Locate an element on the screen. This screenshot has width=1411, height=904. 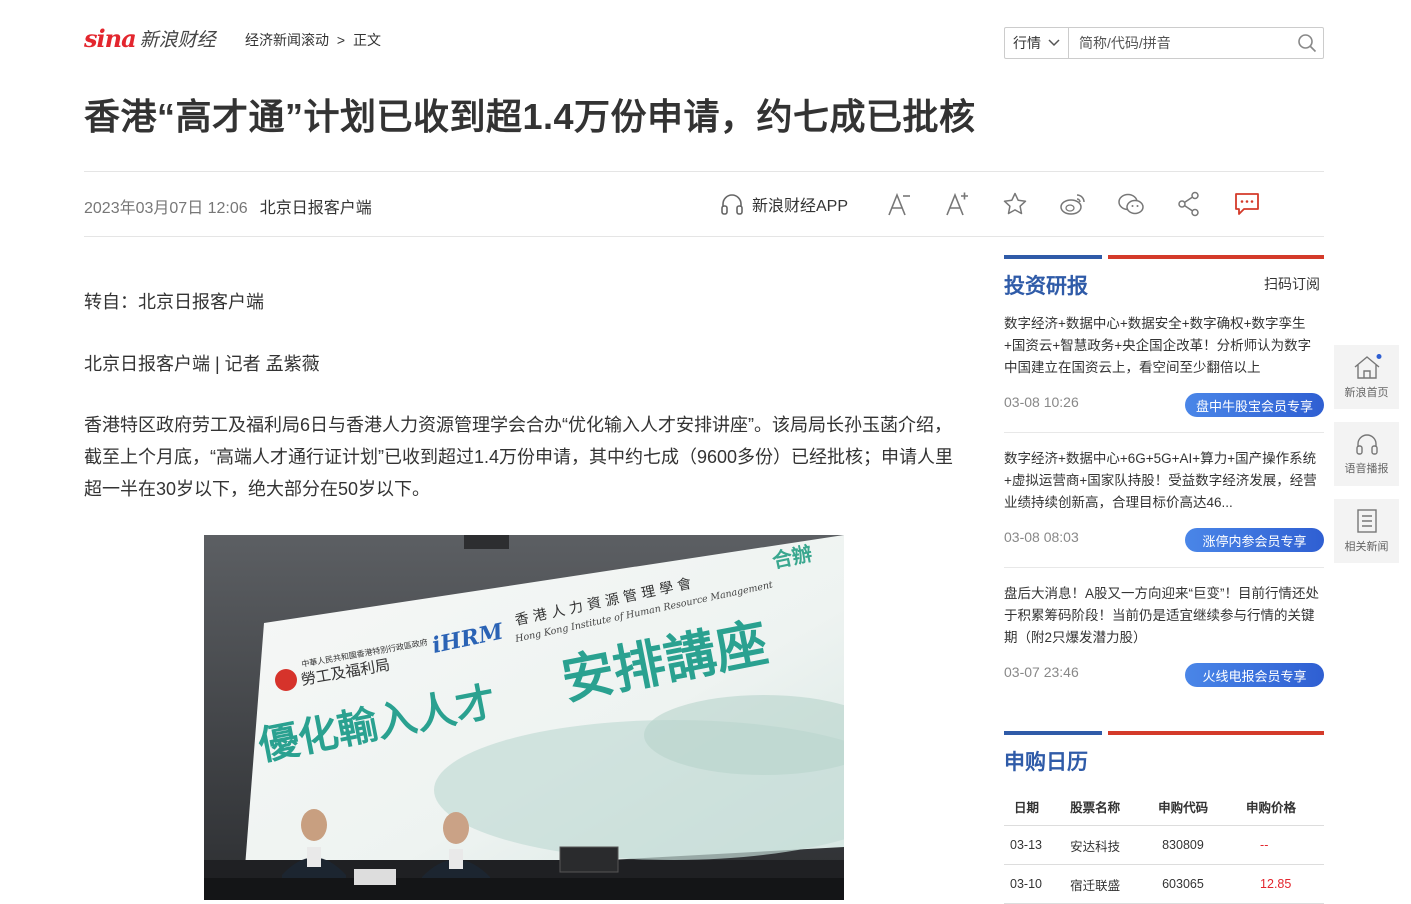
float-audio-button: 语音播报 is located at coordinates (1366, 454).